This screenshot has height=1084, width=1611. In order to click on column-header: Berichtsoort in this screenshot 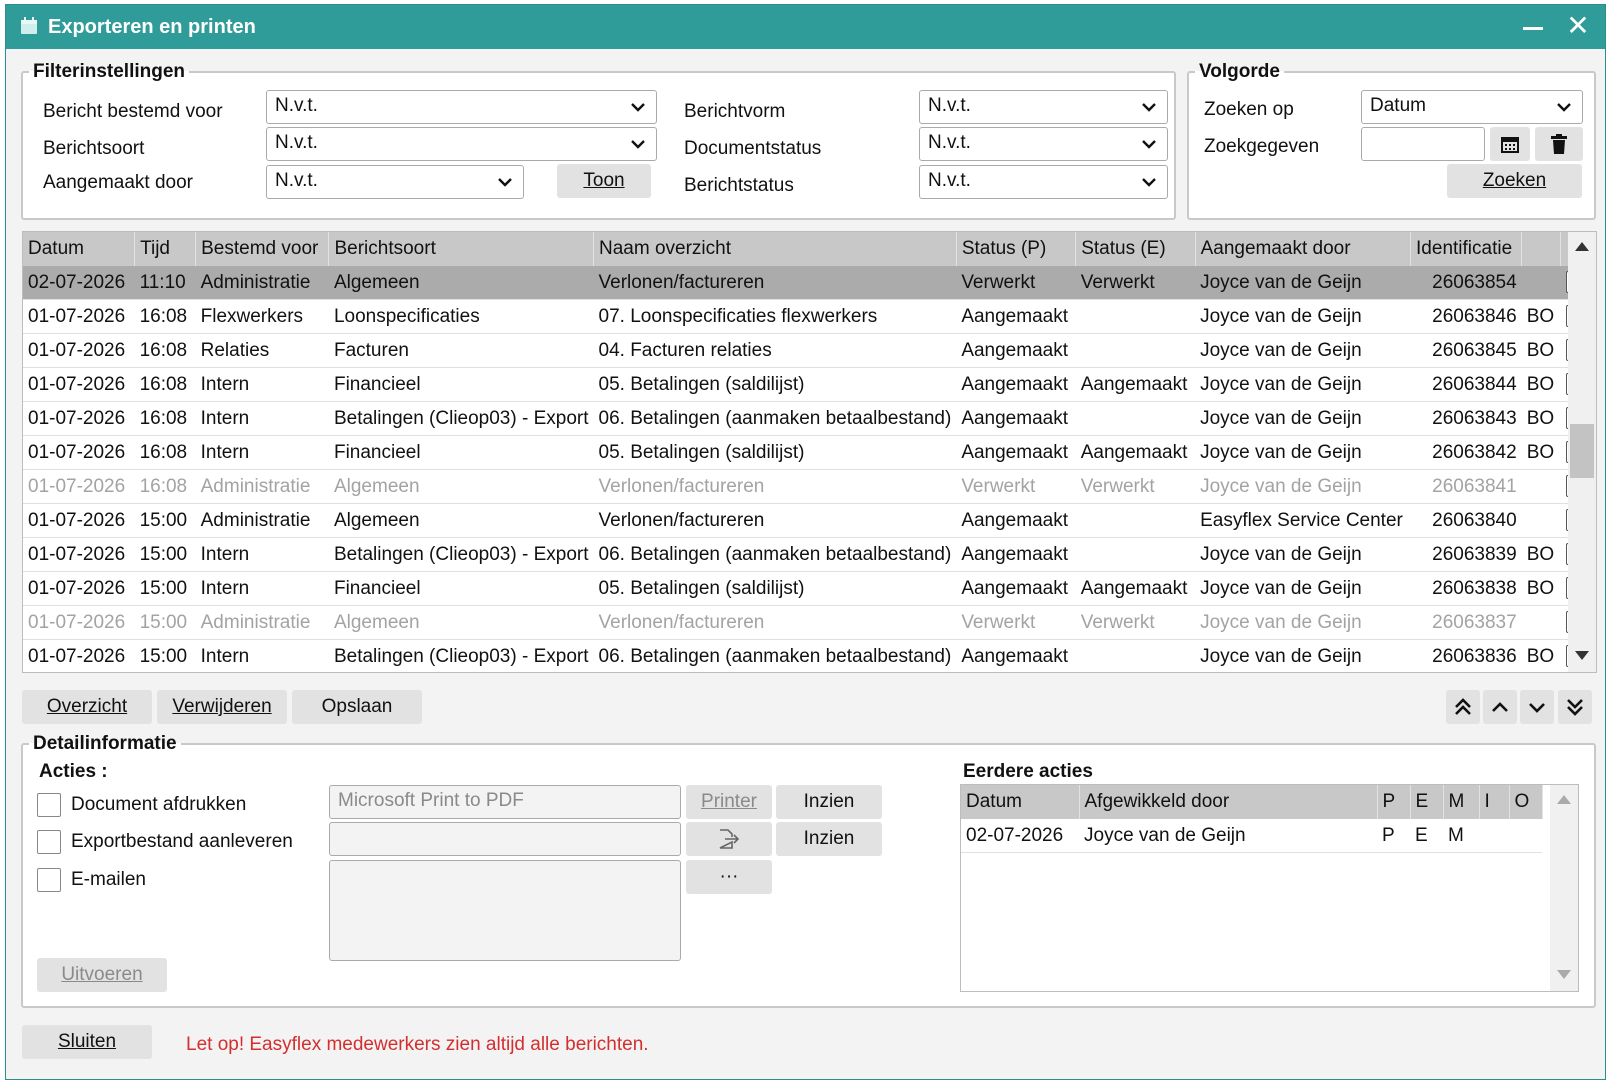, I will do `click(461, 249)`.